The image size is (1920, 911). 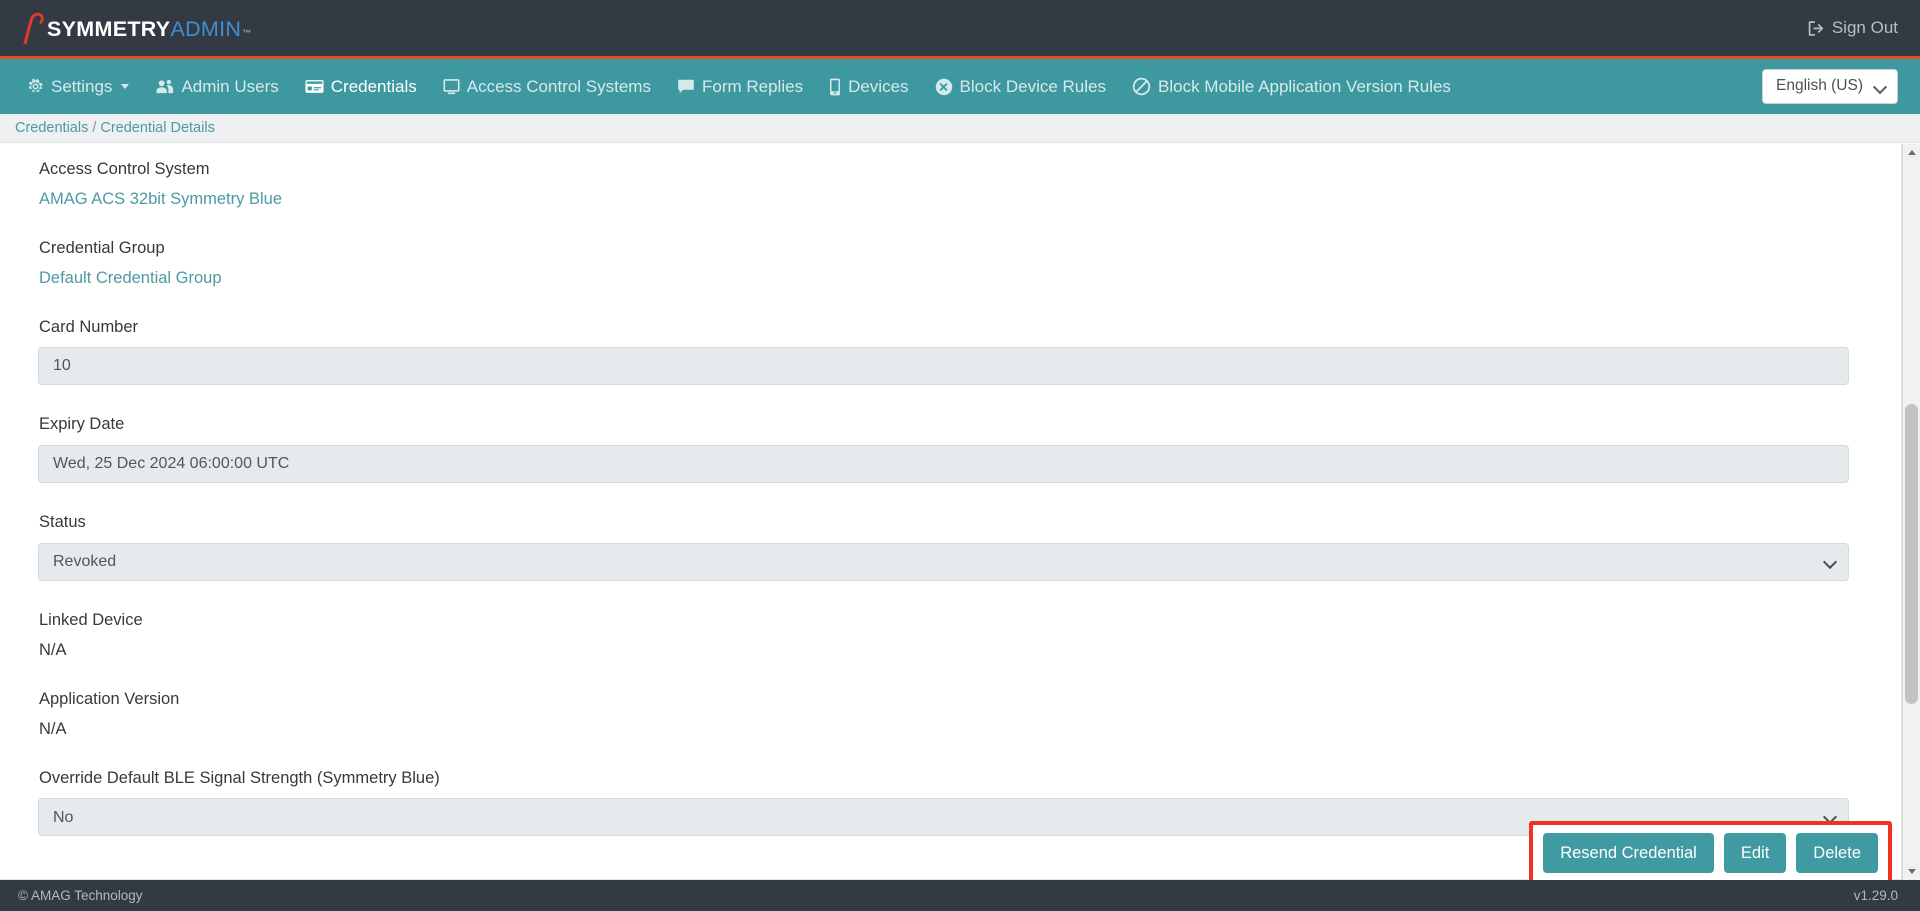 I want to click on nav-item-form-replies: Form Replies, so click(x=740, y=86).